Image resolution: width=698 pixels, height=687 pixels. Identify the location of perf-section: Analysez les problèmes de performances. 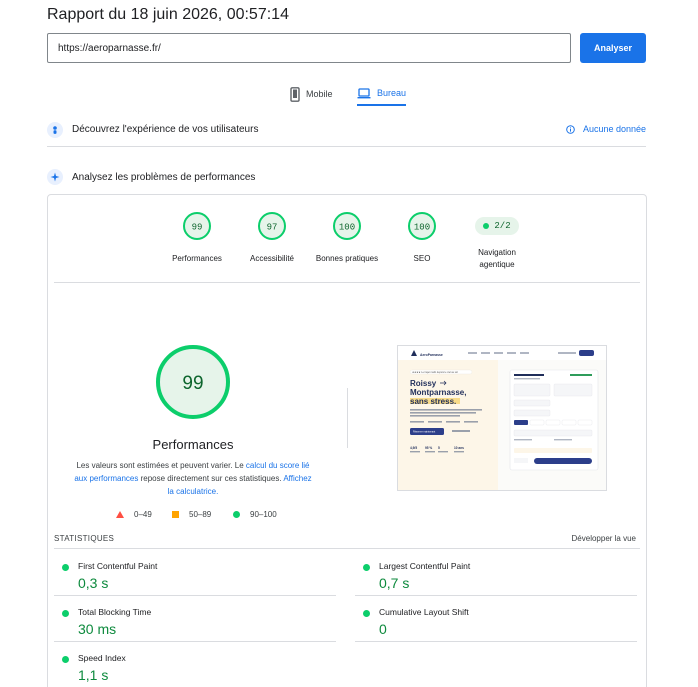
(346, 177).